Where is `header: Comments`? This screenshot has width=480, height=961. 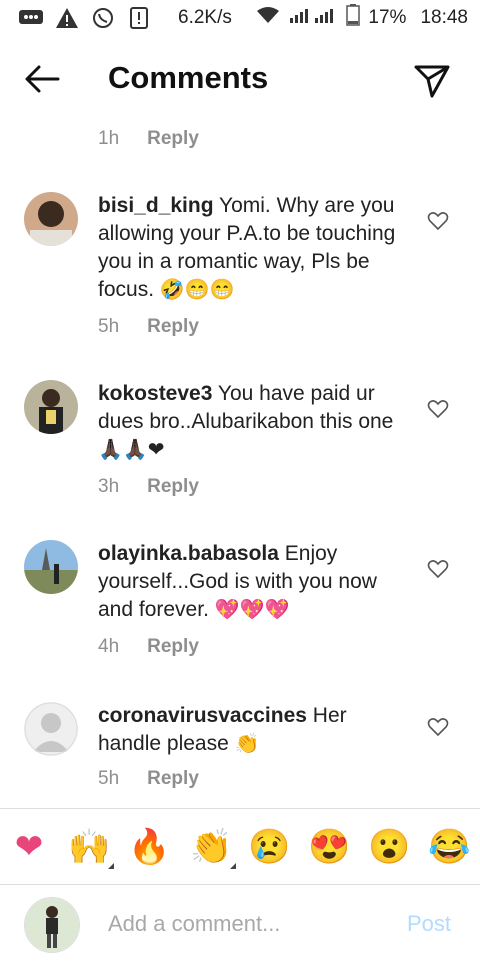 header: Comments is located at coordinates (240, 80).